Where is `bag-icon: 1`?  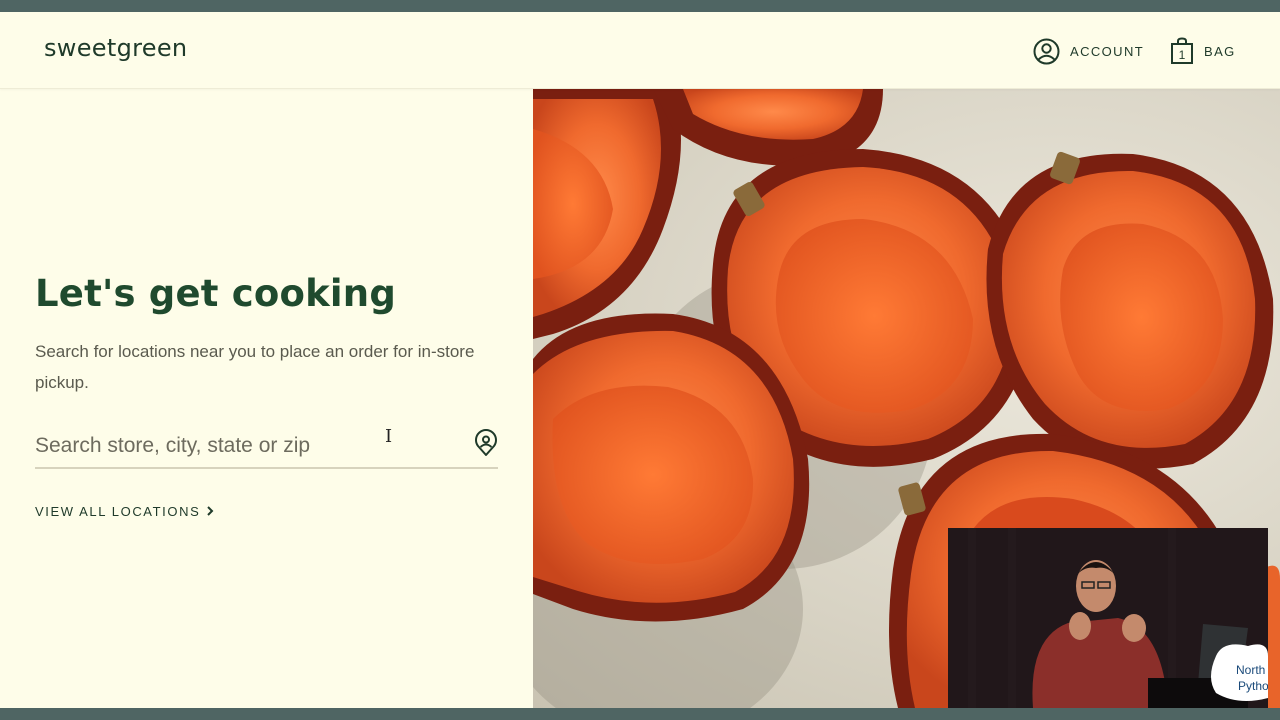 bag-icon: 1 is located at coordinates (1182, 51).